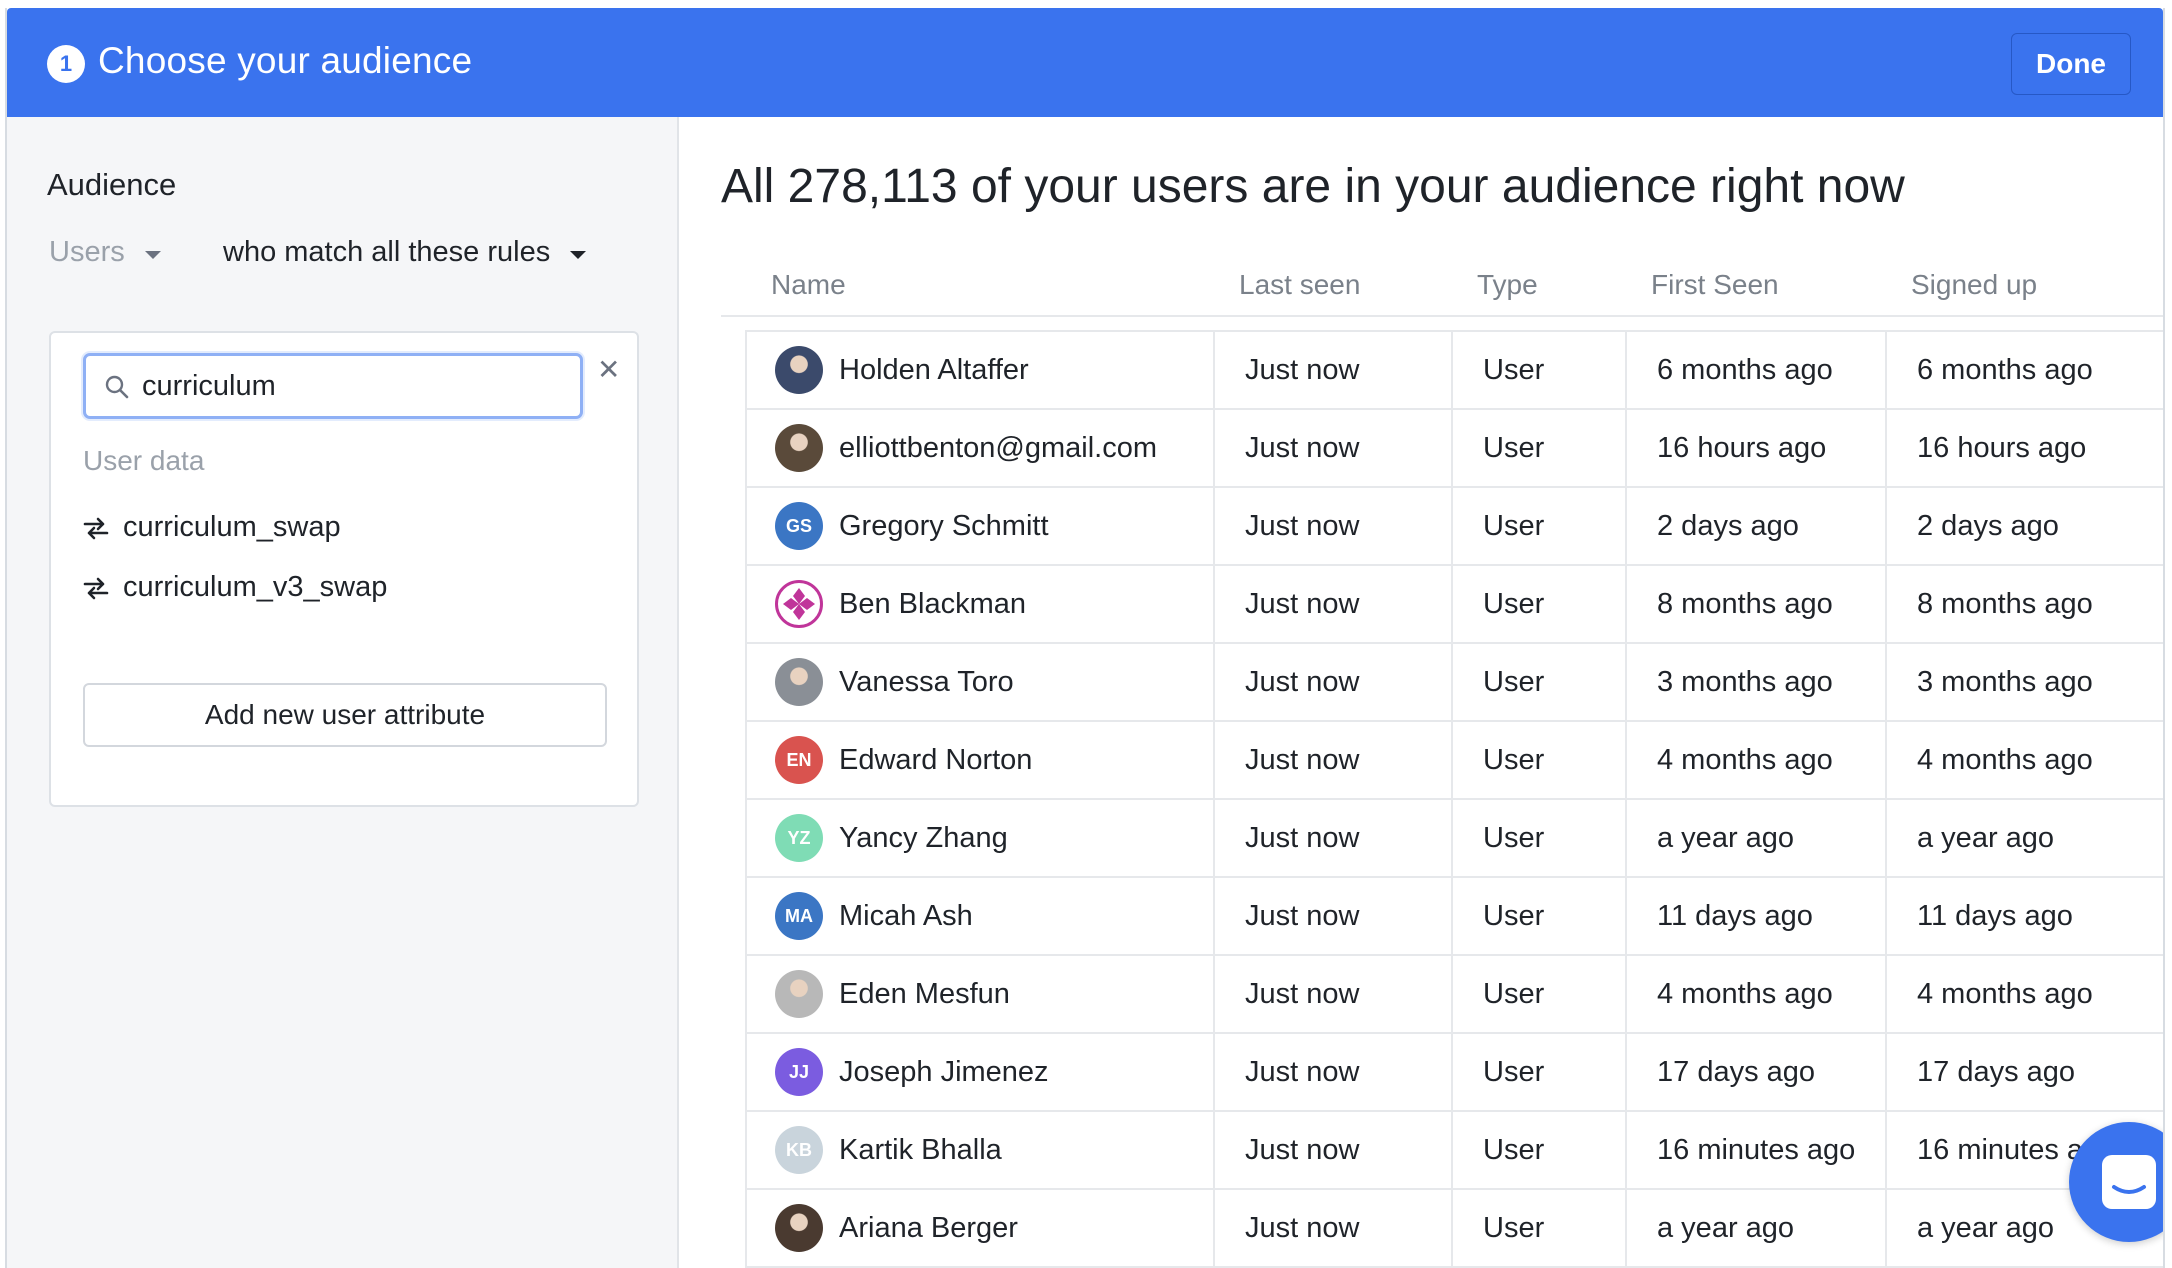 This screenshot has width=2172, height=1268. I want to click on user-name: Edward Norton, so click(935, 760).